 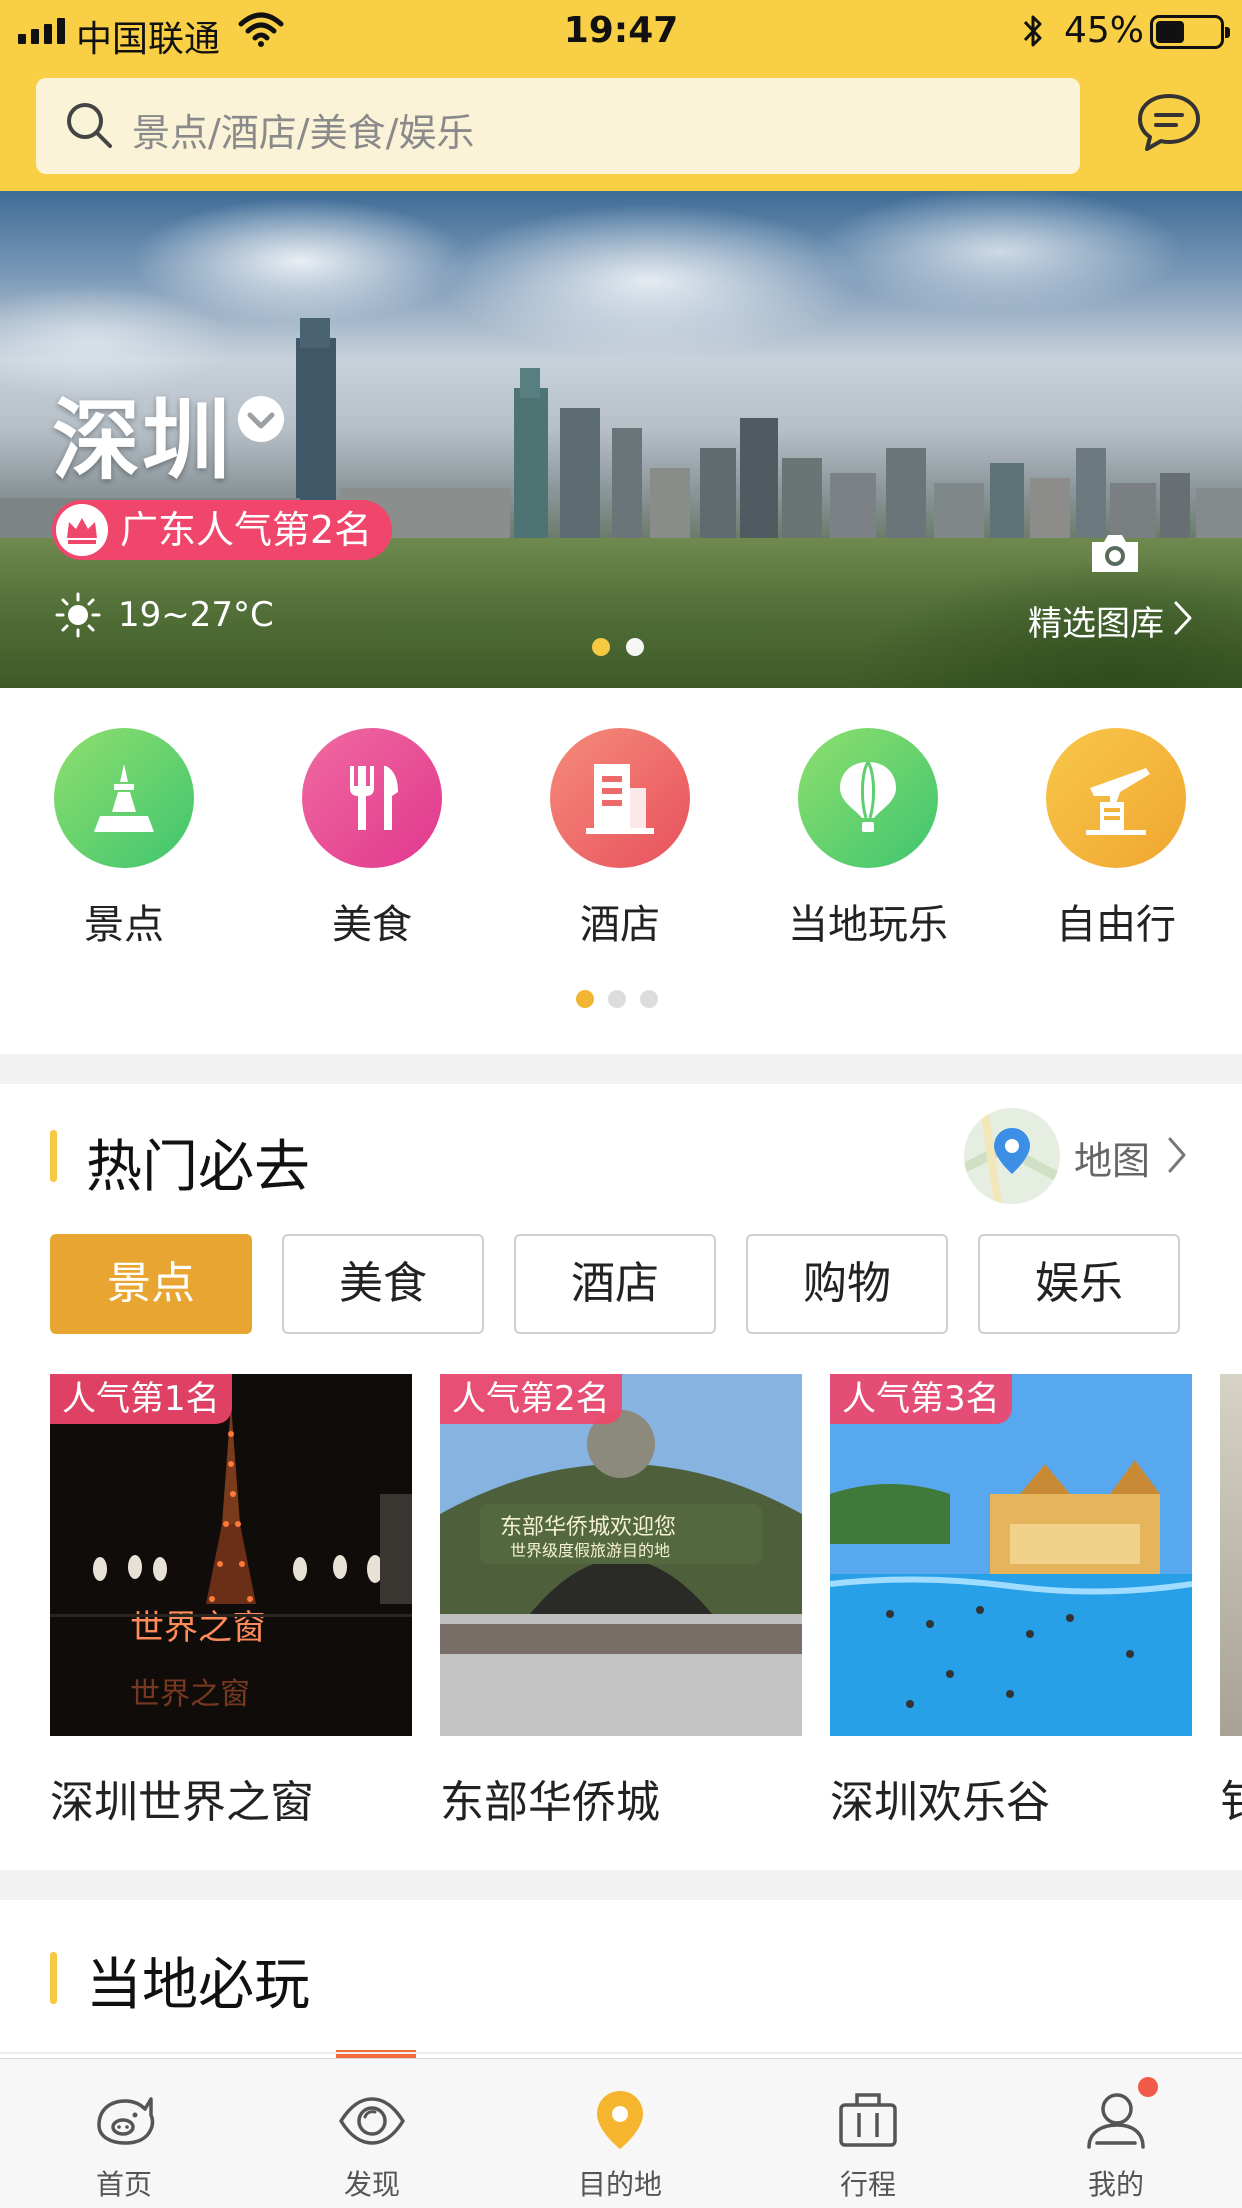 What do you see at coordinates (1116, 925) in the screenshot?
I see `category-label: 自由行` at bounding box center [1116, 925].